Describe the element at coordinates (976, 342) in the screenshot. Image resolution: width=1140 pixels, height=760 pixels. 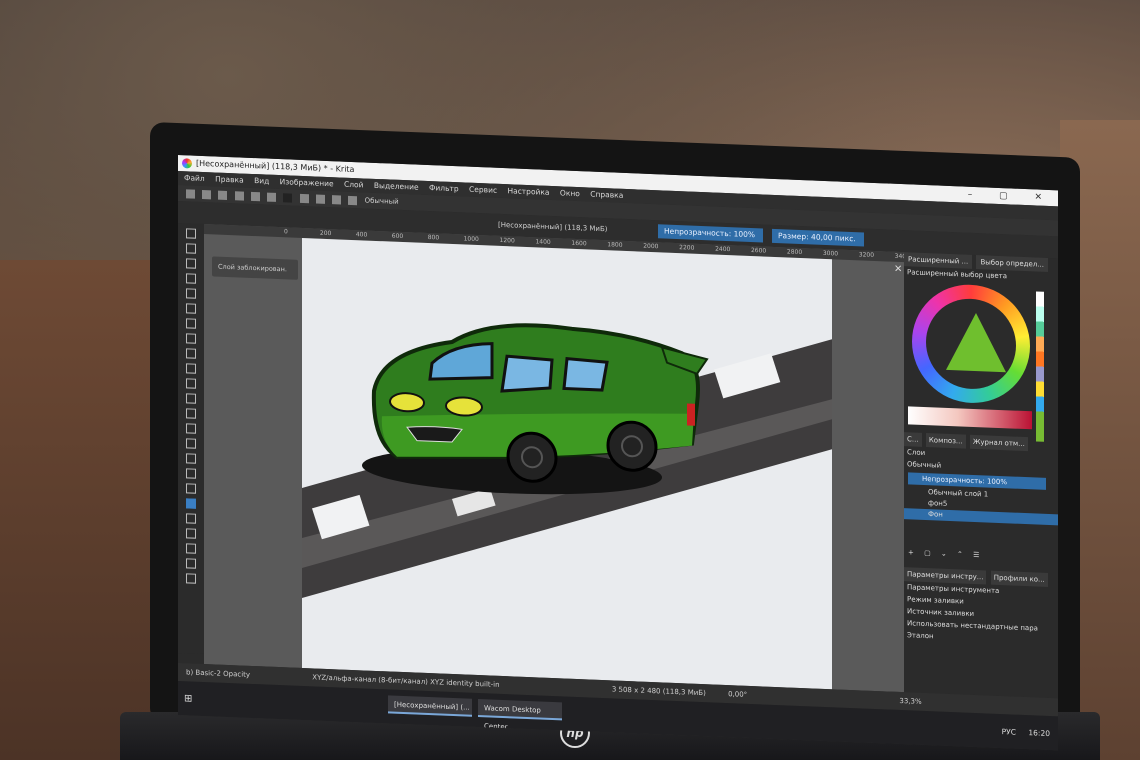
I see `color-triangle` at that location.